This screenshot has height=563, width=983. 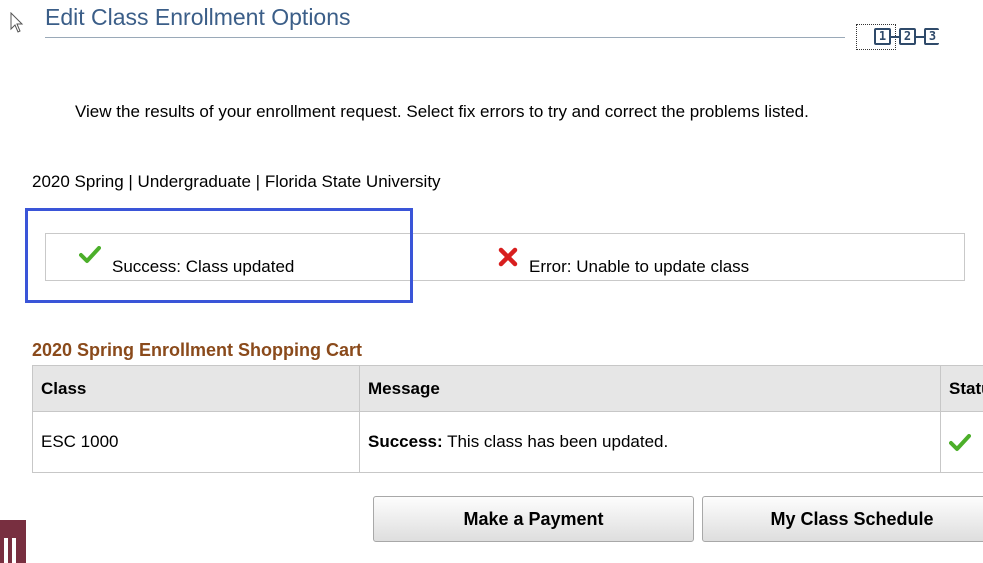 I want to click on column-header-status: Status, so click(x=961, y=388).